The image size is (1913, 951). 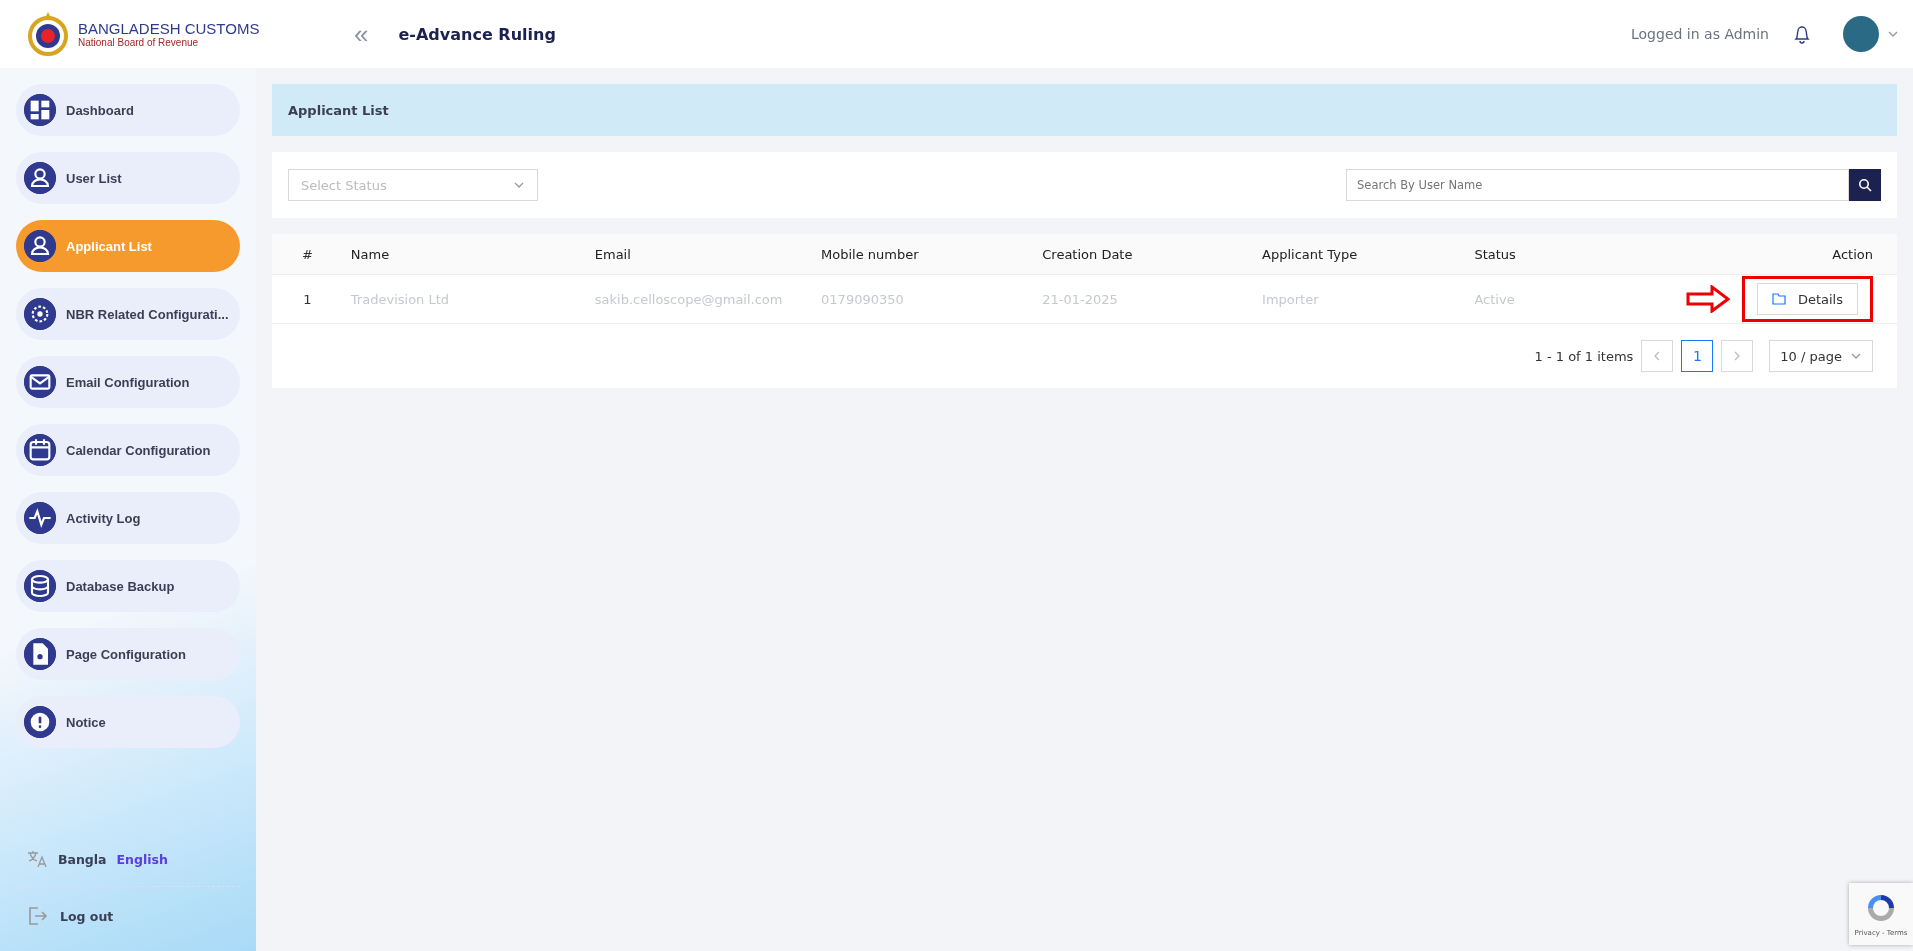 What do you see at coordinates (1144, 254) in the screenshot?
I see `column-header: Creation Date` at bounding box center [1144, 254].